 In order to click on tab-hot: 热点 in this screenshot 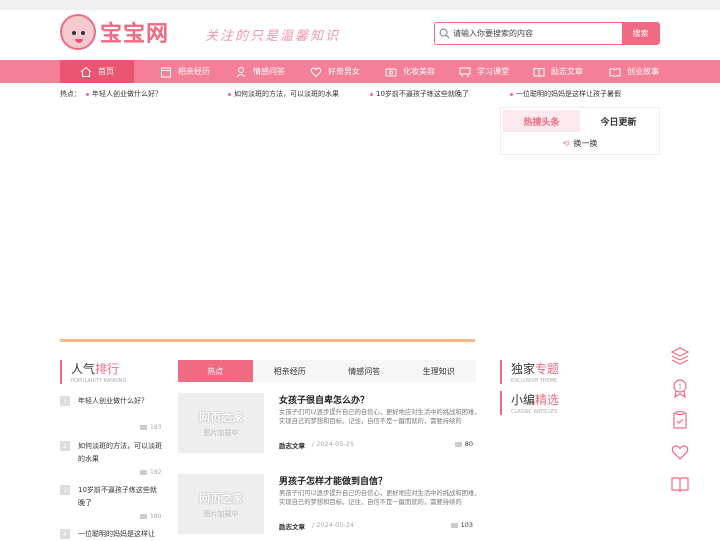, I will do `click(215, 371)`.